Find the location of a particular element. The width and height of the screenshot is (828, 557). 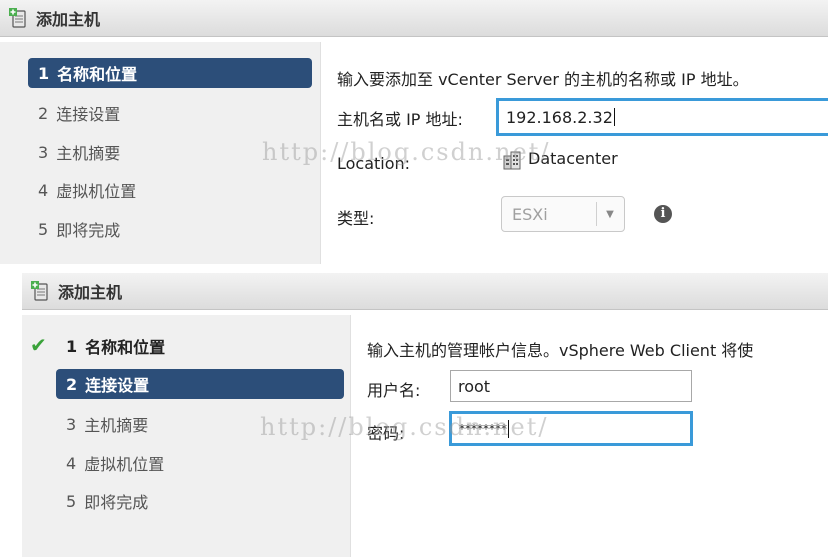

checkmark-icon: ✔ is located at coordinates (38, 345).